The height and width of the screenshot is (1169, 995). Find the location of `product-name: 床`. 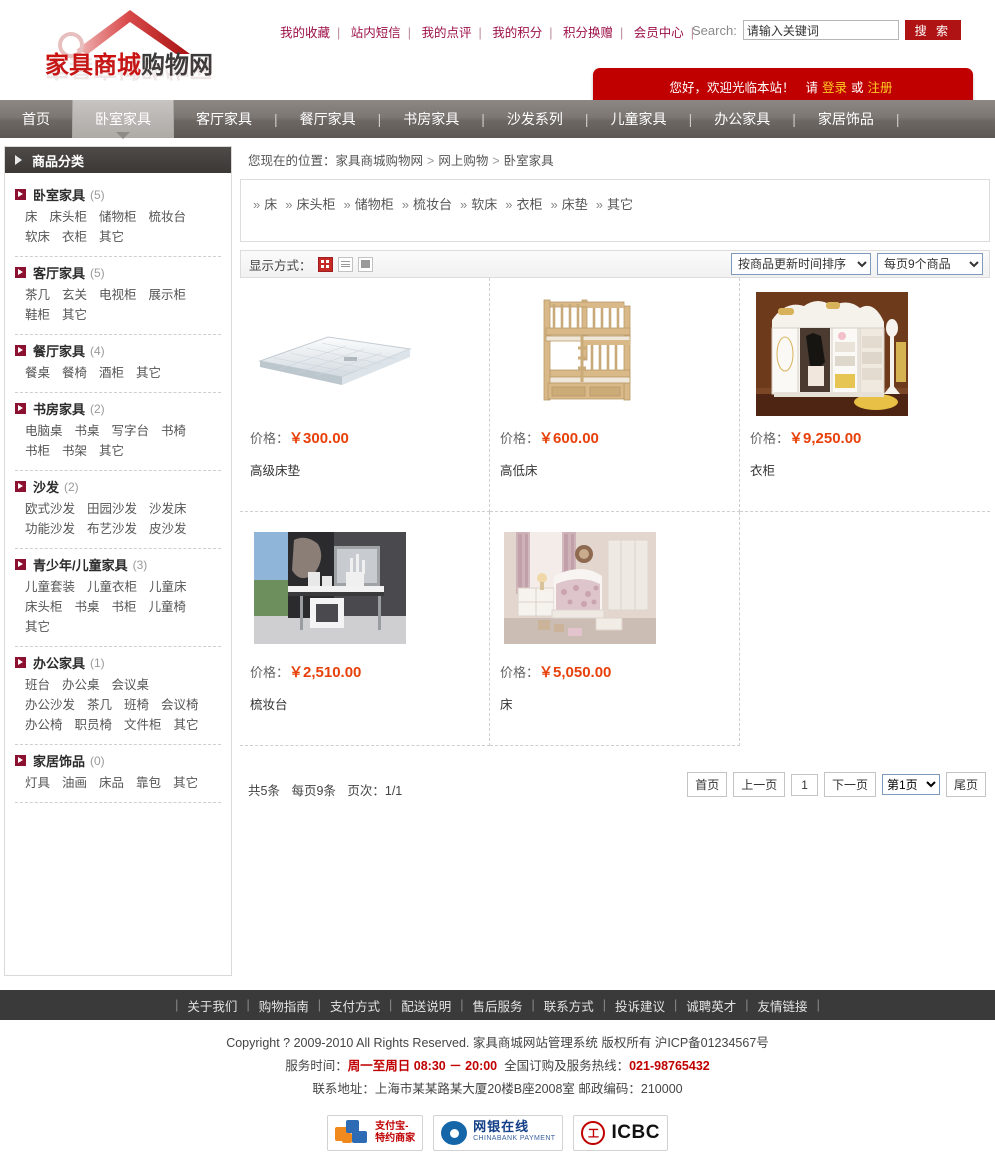

product-name: 床 is located at coordinates (614, 703).